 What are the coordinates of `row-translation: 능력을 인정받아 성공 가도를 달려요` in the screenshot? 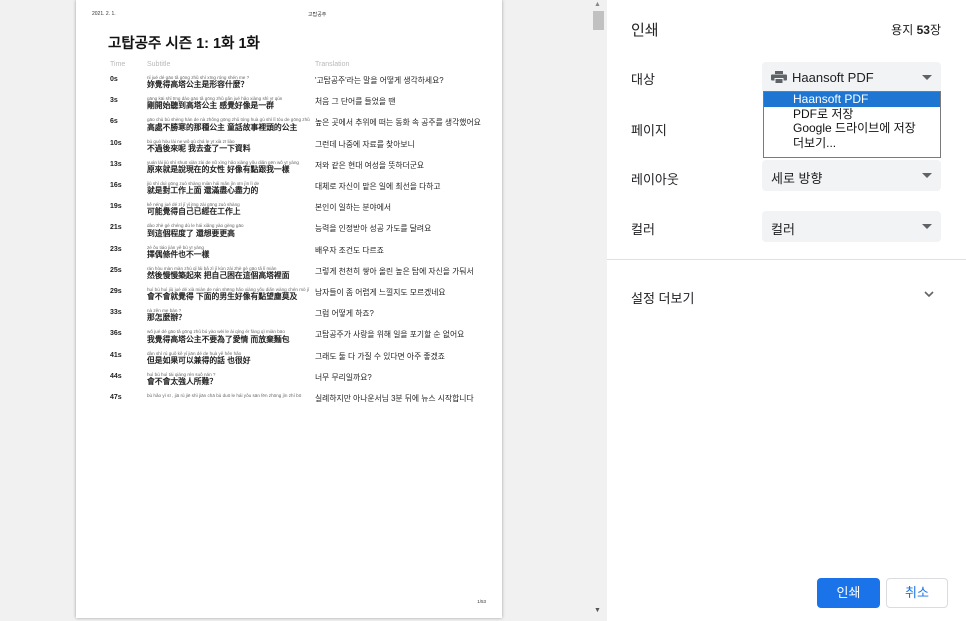 It's located at (373, 229).